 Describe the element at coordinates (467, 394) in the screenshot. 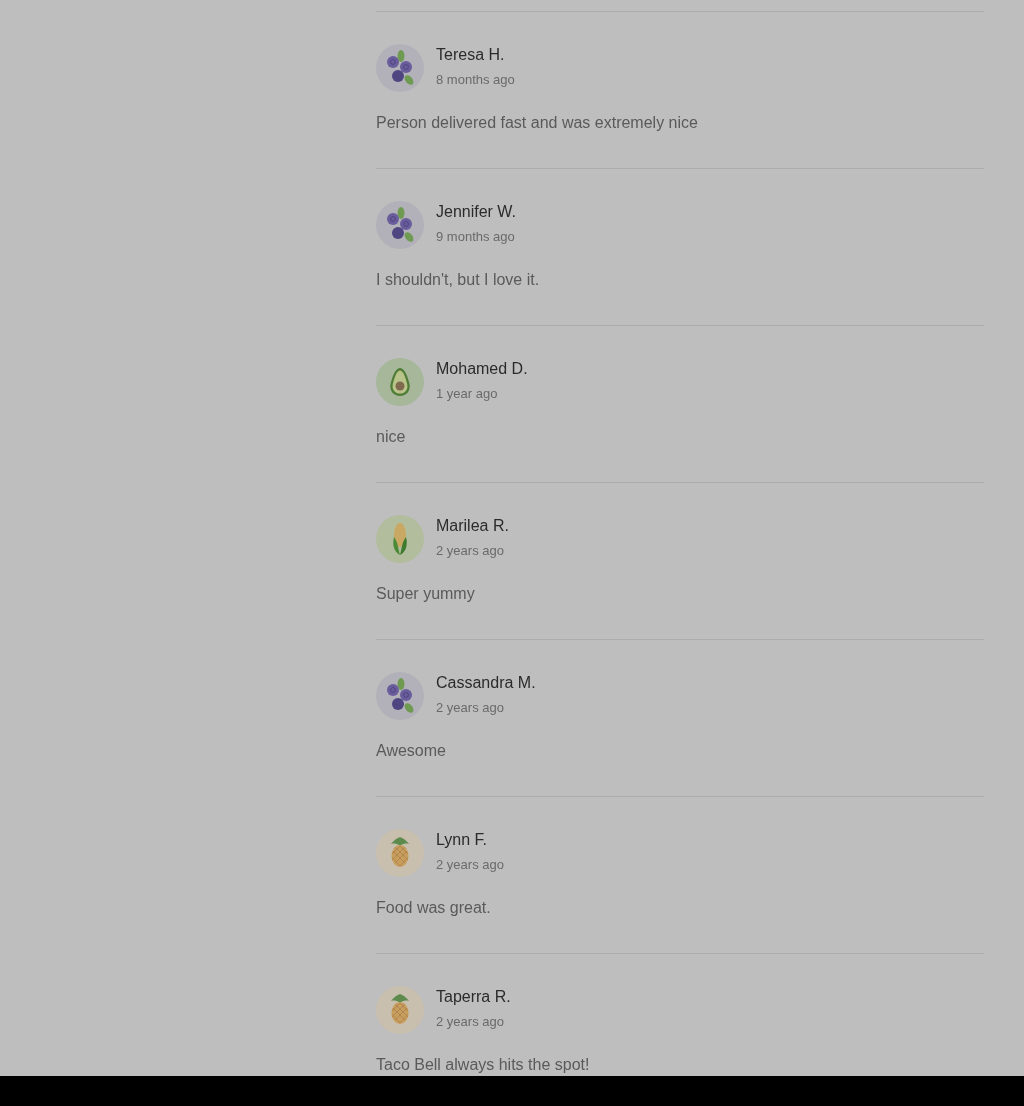

I see `review-time: 1 year ago` at that location.